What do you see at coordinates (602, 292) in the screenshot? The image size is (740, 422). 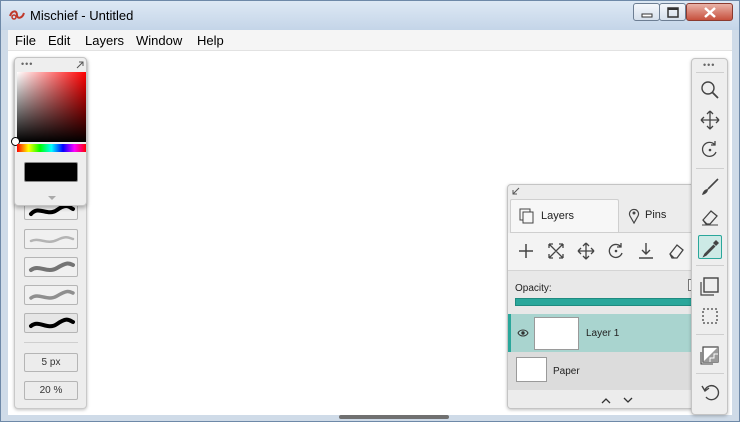 I see `layer-opacity-section: Opacity:` at bounding box center [602, 292].